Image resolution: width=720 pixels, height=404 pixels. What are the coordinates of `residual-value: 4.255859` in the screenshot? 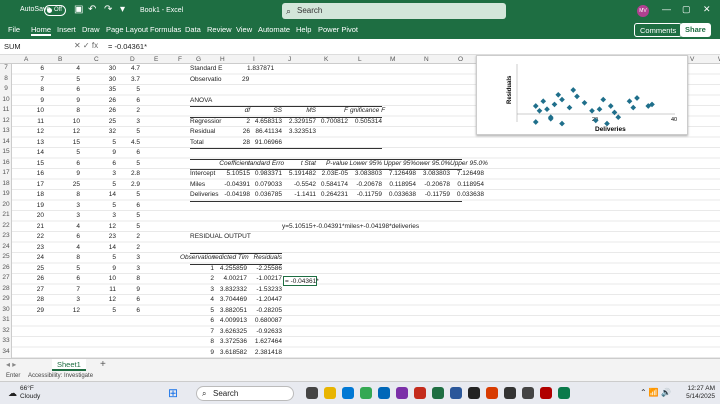 It's located at (230, 268).